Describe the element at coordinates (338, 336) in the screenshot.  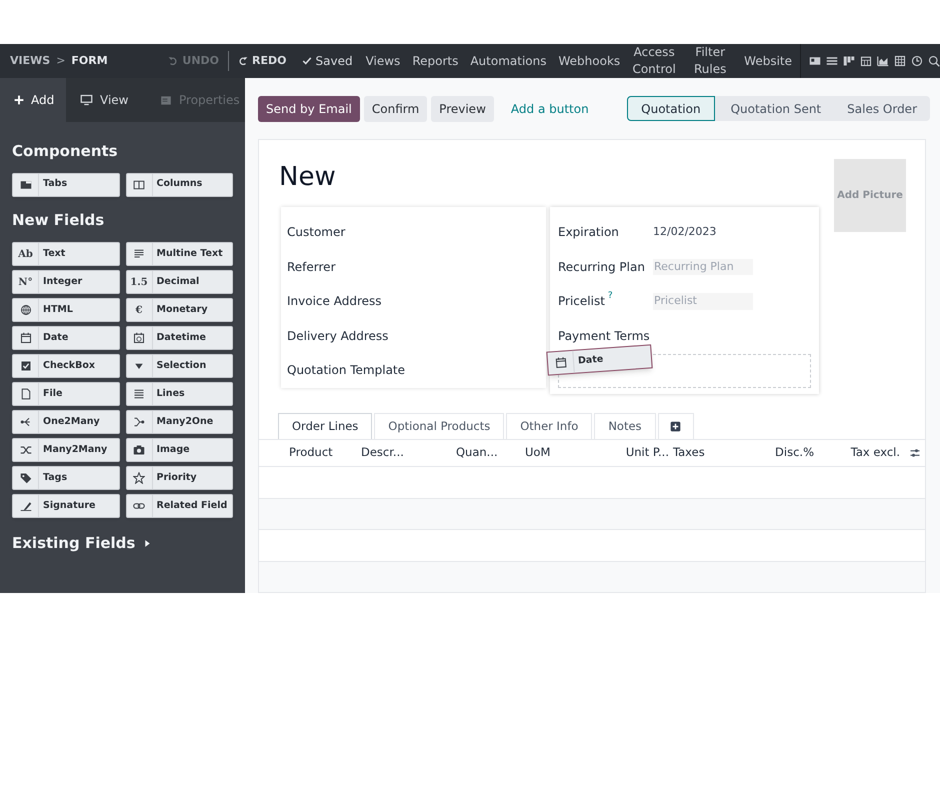
I see `field-label: Delivery Address` at that location.